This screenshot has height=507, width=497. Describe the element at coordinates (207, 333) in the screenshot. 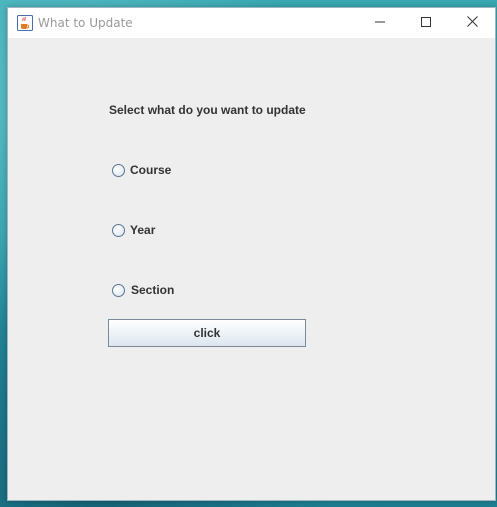

I see `click-button: click` at that location.